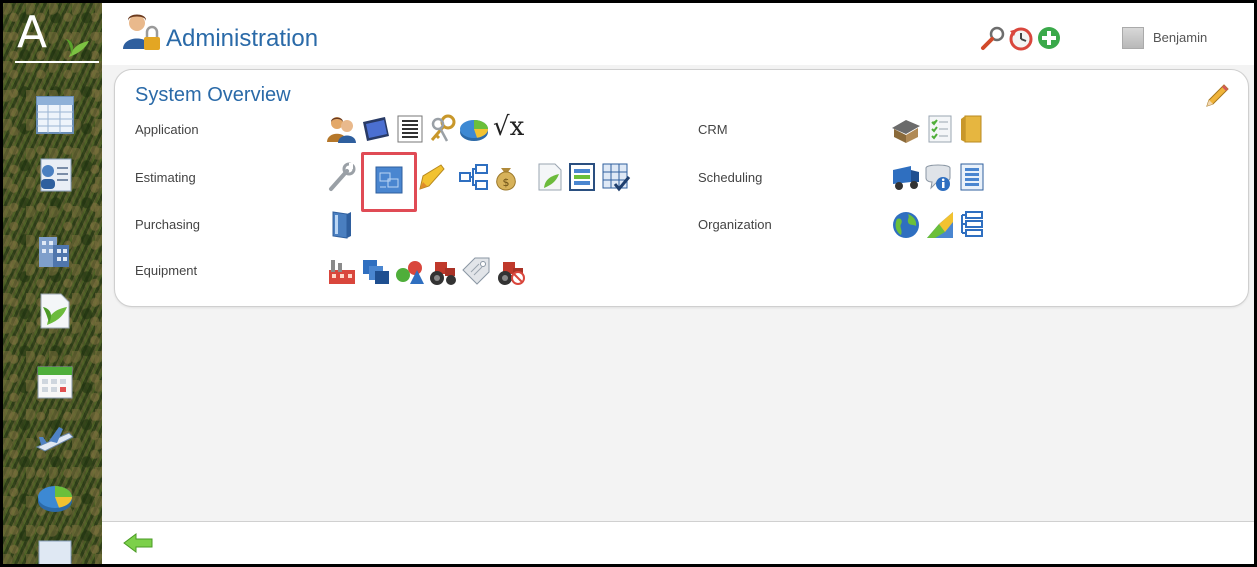 This screenshot has height=567, width=1257. Describe the element at coordinates (242, 38) in the screenshot. I see `page-title: Administration` at that location.